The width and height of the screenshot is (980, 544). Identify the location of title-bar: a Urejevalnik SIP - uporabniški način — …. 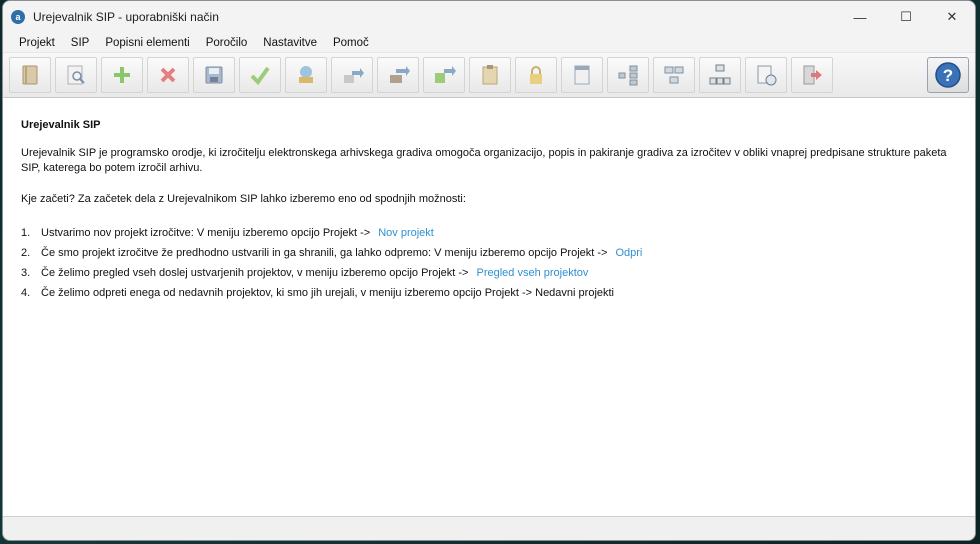
(489, 17).